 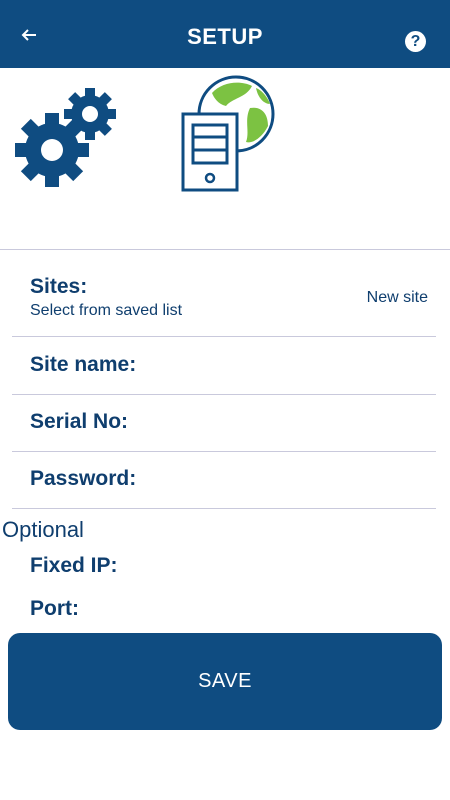 I want to click on port-label: Port:, so click(x=54, y=608).